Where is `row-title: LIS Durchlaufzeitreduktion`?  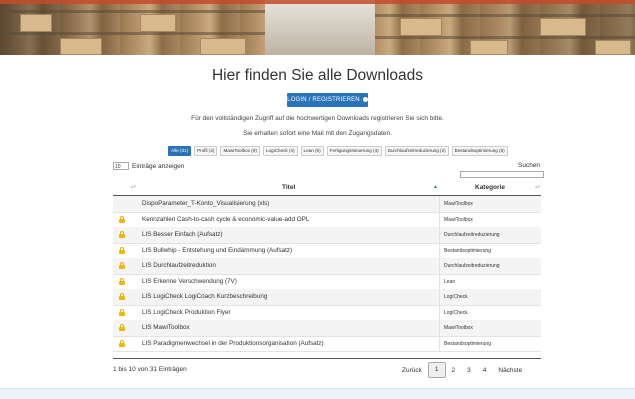 row-title: LIS Durchlaufzeitreduktion is located at coordinates (179, 265).